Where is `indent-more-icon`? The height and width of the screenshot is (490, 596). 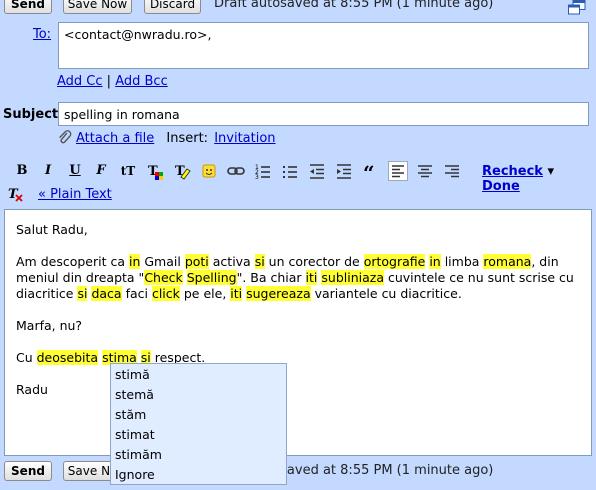
indent-more-icon is located at coordinates (344, 171).